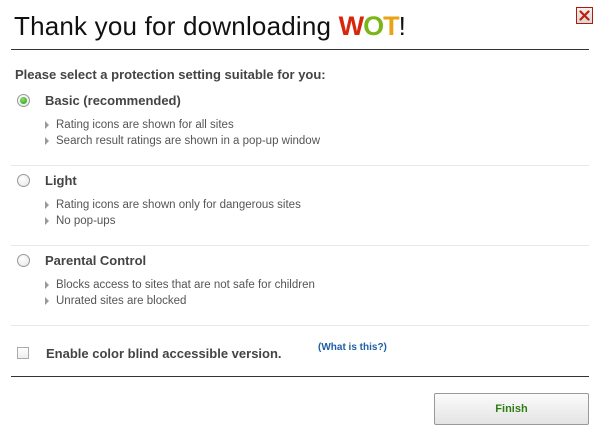  I want to click on close-button, so click(584, 15).